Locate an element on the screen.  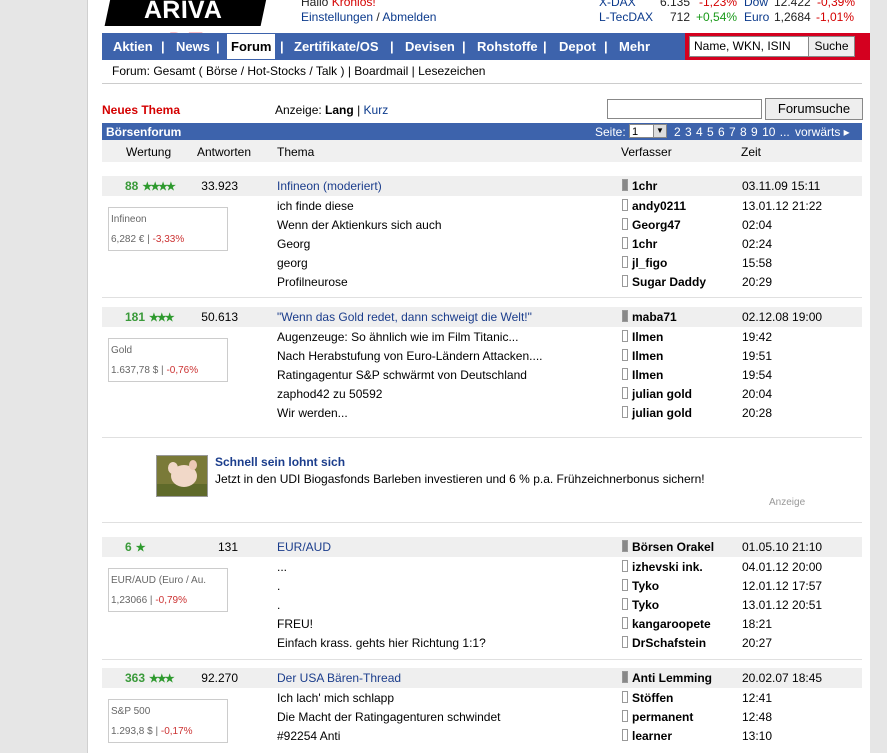
nav-rohstoffe: Rohstoffe is located at coordinates (507, 46).